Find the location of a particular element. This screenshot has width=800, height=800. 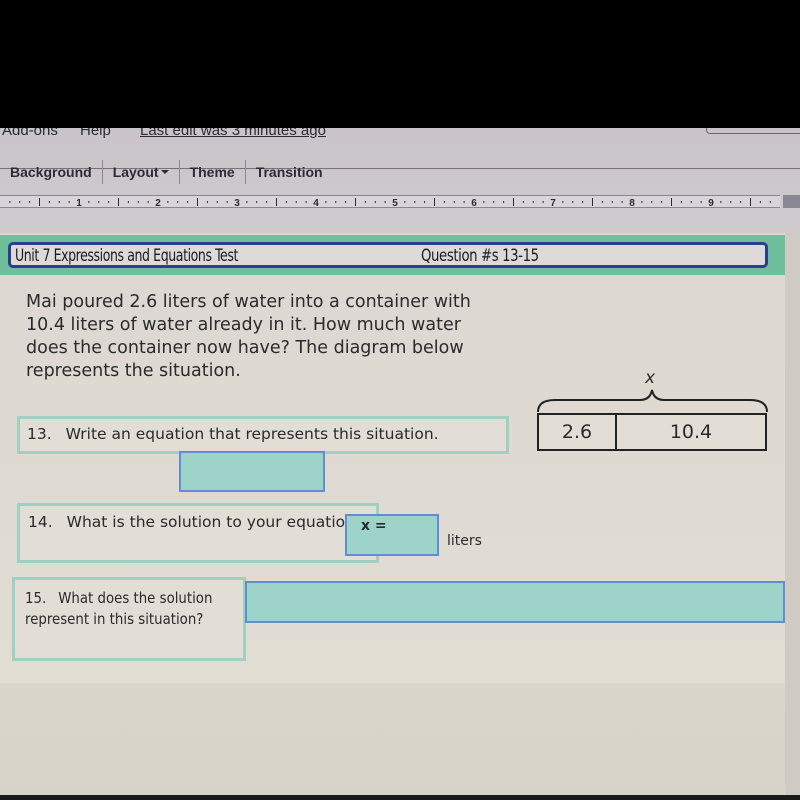

horizontal-ruler: 1 2 3 4 5 6 7 8 9 is located at coordinates (390, 201).